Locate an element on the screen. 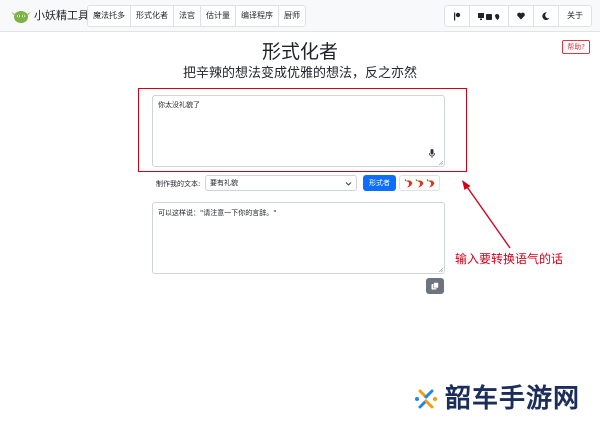 The height and width of the screenshot is (426, 600). copy-button is located at coordinates (435, 286).